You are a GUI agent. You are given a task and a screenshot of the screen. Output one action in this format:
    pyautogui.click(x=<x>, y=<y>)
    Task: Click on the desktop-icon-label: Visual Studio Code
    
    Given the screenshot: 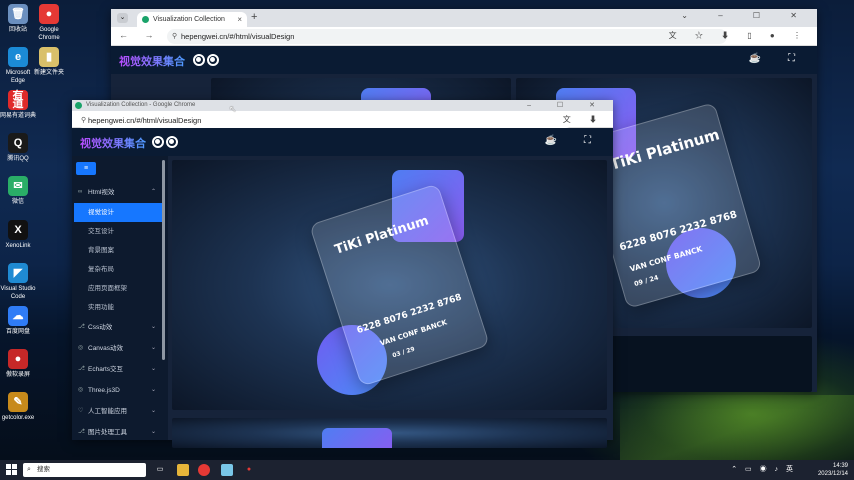 What is the action you would take?
    pyautogui.click(x=18, y=293)
    